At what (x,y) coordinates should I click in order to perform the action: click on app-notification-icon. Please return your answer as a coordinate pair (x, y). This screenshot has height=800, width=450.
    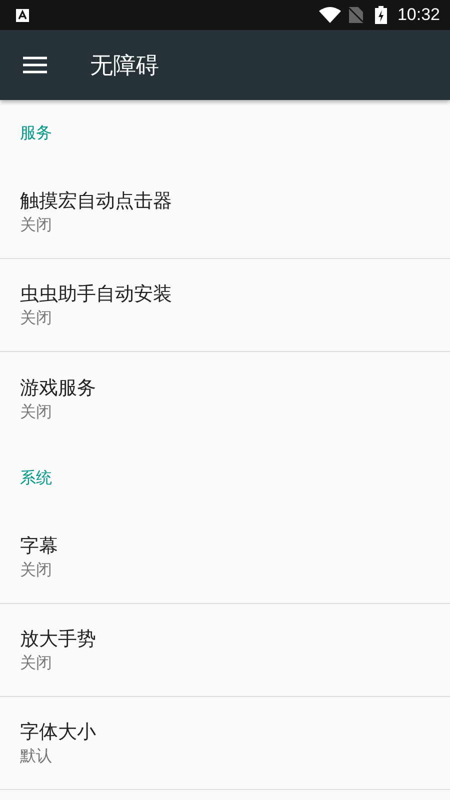
    Looking at the image, I should click on (22, 15).